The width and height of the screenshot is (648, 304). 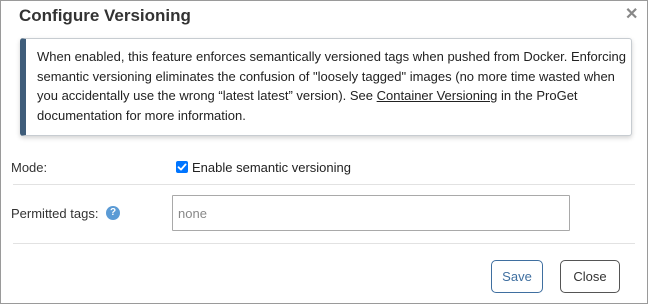 What do you see at coordinates (29, 167) in the screenshot?
I see `mode-label: Mode:` at bounding box center [29, 167].